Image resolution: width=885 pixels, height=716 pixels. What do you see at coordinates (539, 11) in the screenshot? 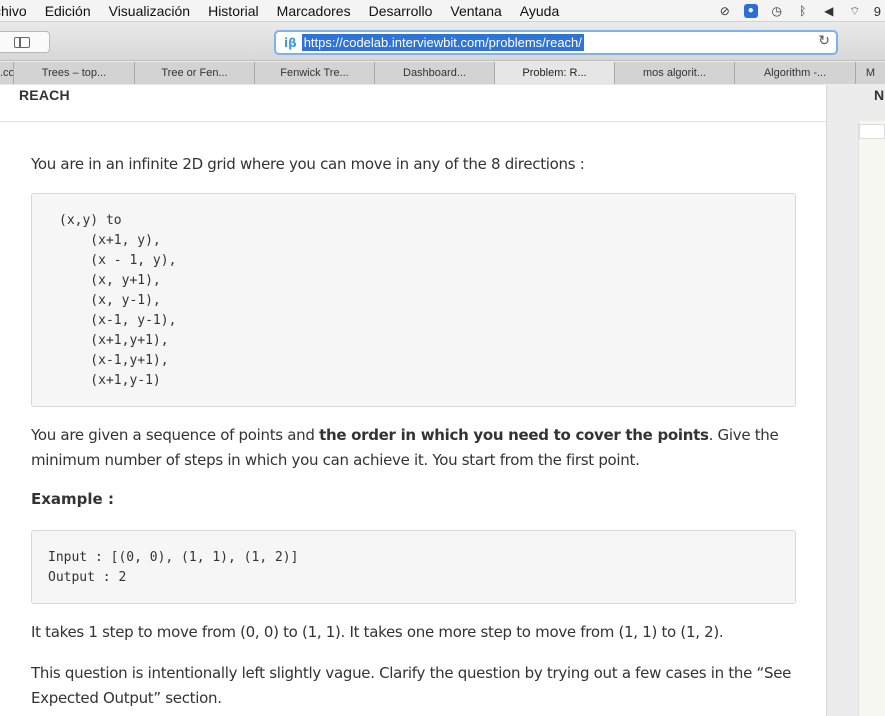
I see `menu-ayuda: Ayuda` at bounding box center [539, 11].